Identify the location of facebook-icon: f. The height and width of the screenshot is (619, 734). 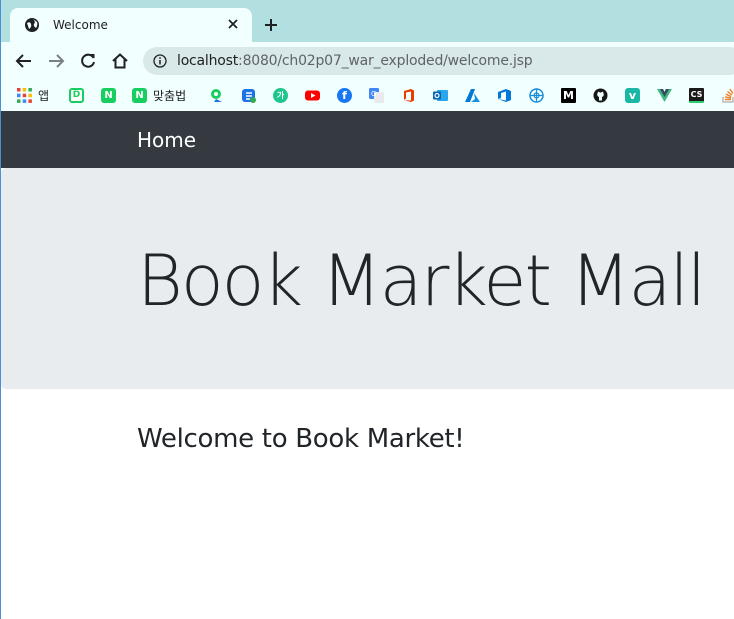
(344, 95).